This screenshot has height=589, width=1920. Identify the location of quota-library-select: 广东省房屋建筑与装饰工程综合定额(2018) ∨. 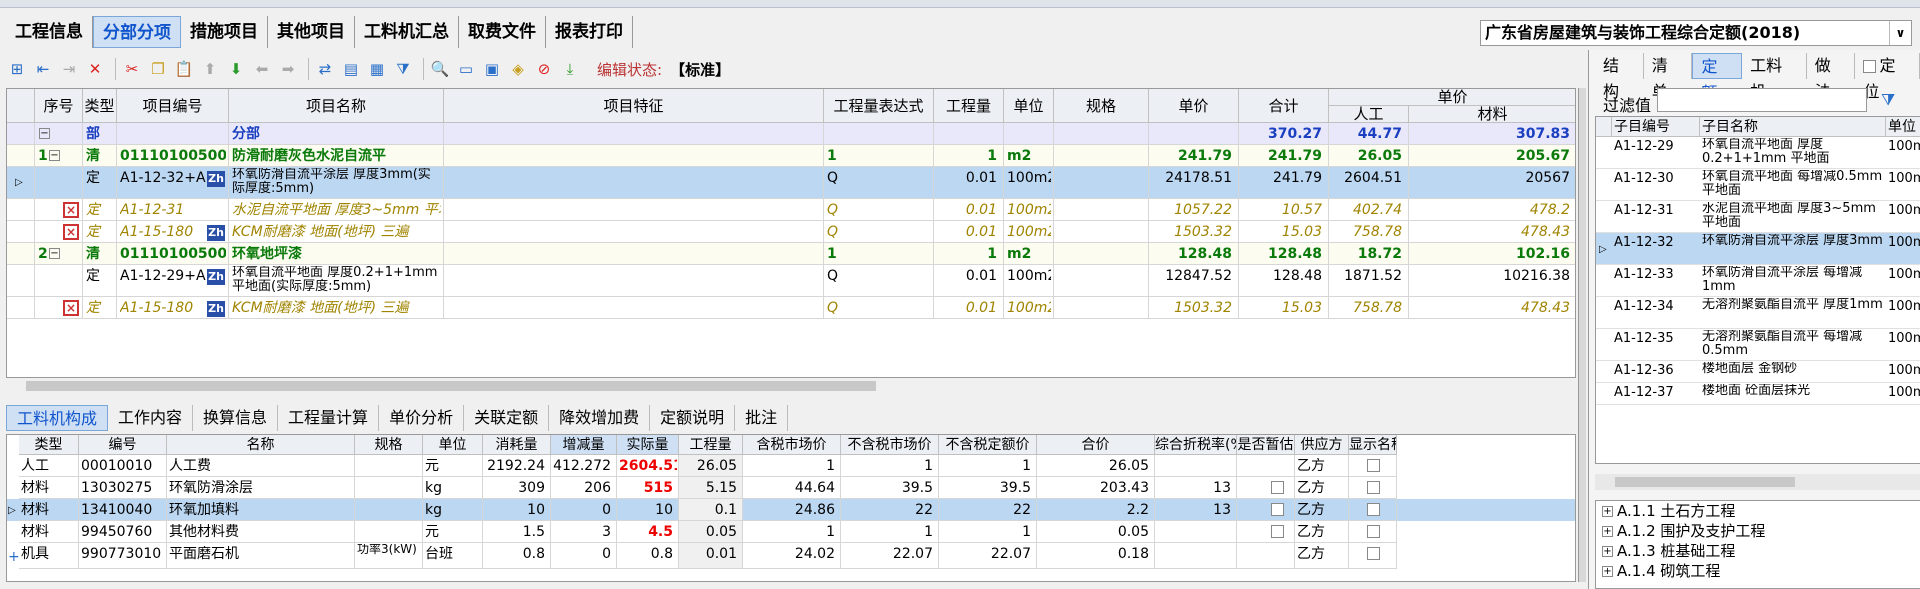
(1696, 33).